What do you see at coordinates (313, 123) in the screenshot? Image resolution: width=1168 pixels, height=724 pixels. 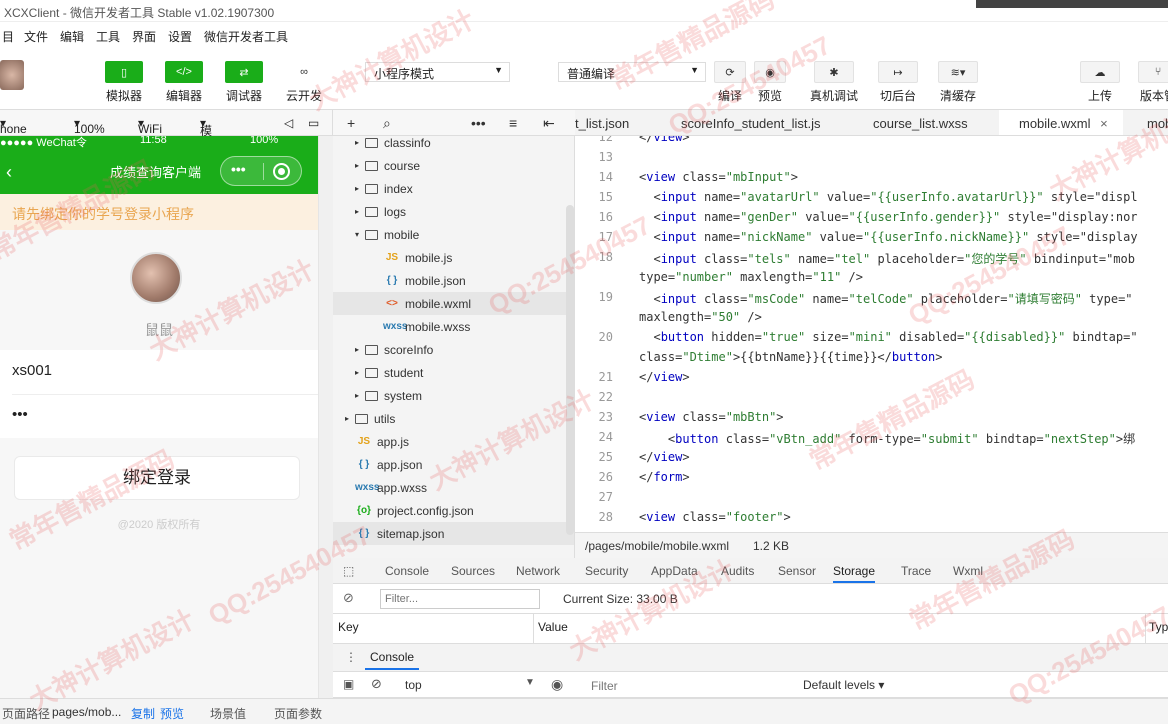 I see `window-icon: ▭` at bounding box center [313, 123].